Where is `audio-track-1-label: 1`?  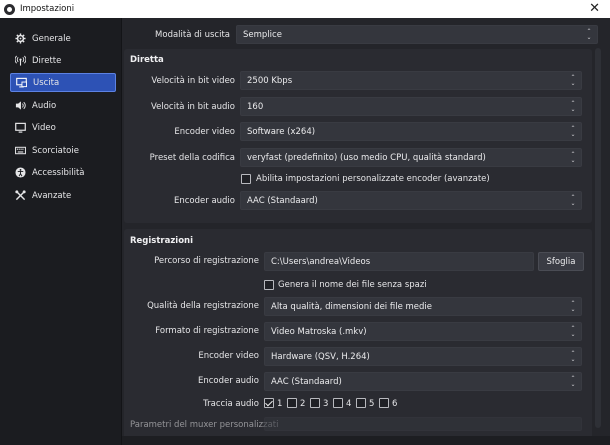 audio-track-1-label: 1 is located at coordinates (280, 404).